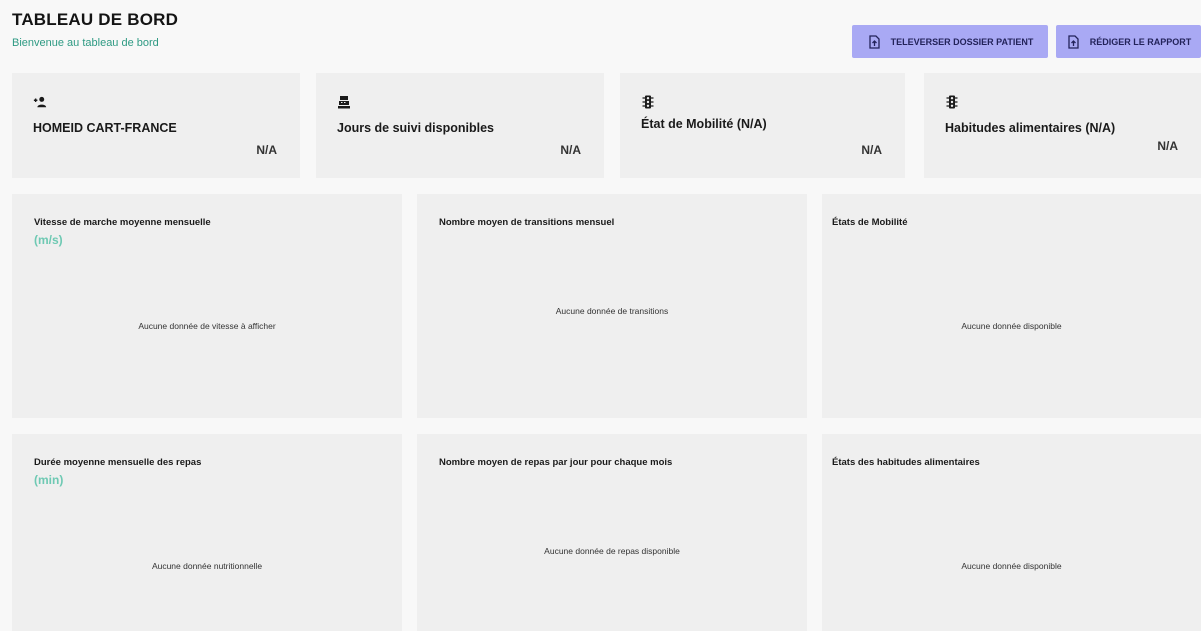 The height and width of the screenshot is (631, 1201). I want to click on upload-patient-file-label: TELEVERSER DOSSIER PATIENT, so click(962, 41).